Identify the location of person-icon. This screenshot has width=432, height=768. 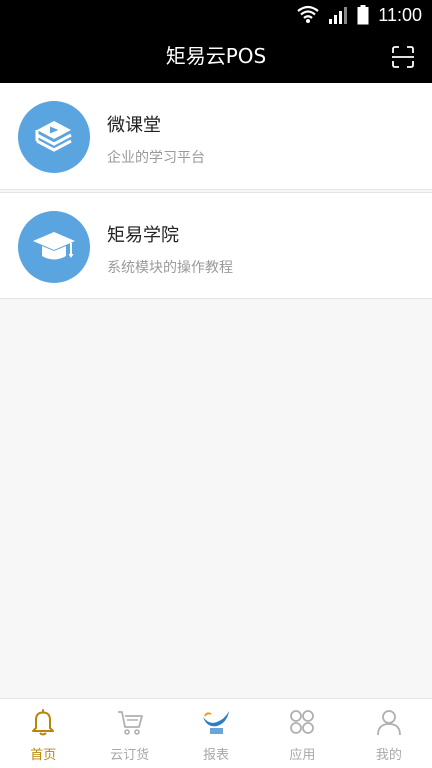
(388, 723).